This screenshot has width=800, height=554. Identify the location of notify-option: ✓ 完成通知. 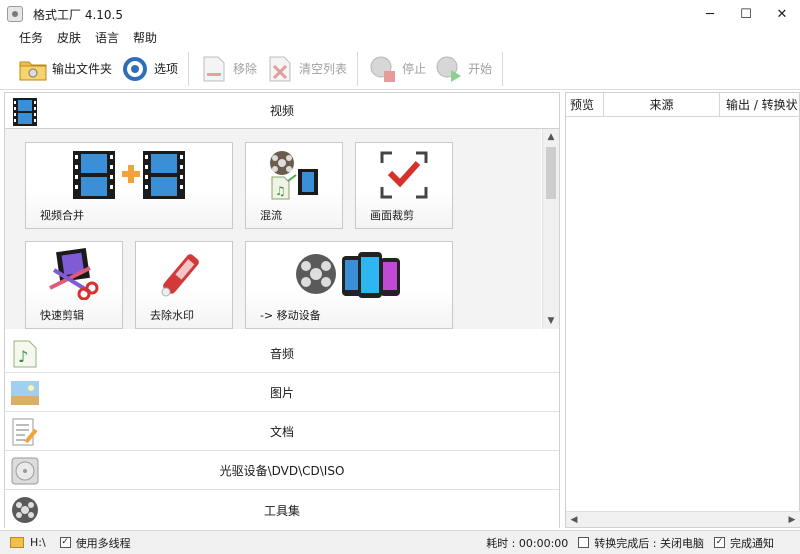
(744, 543).